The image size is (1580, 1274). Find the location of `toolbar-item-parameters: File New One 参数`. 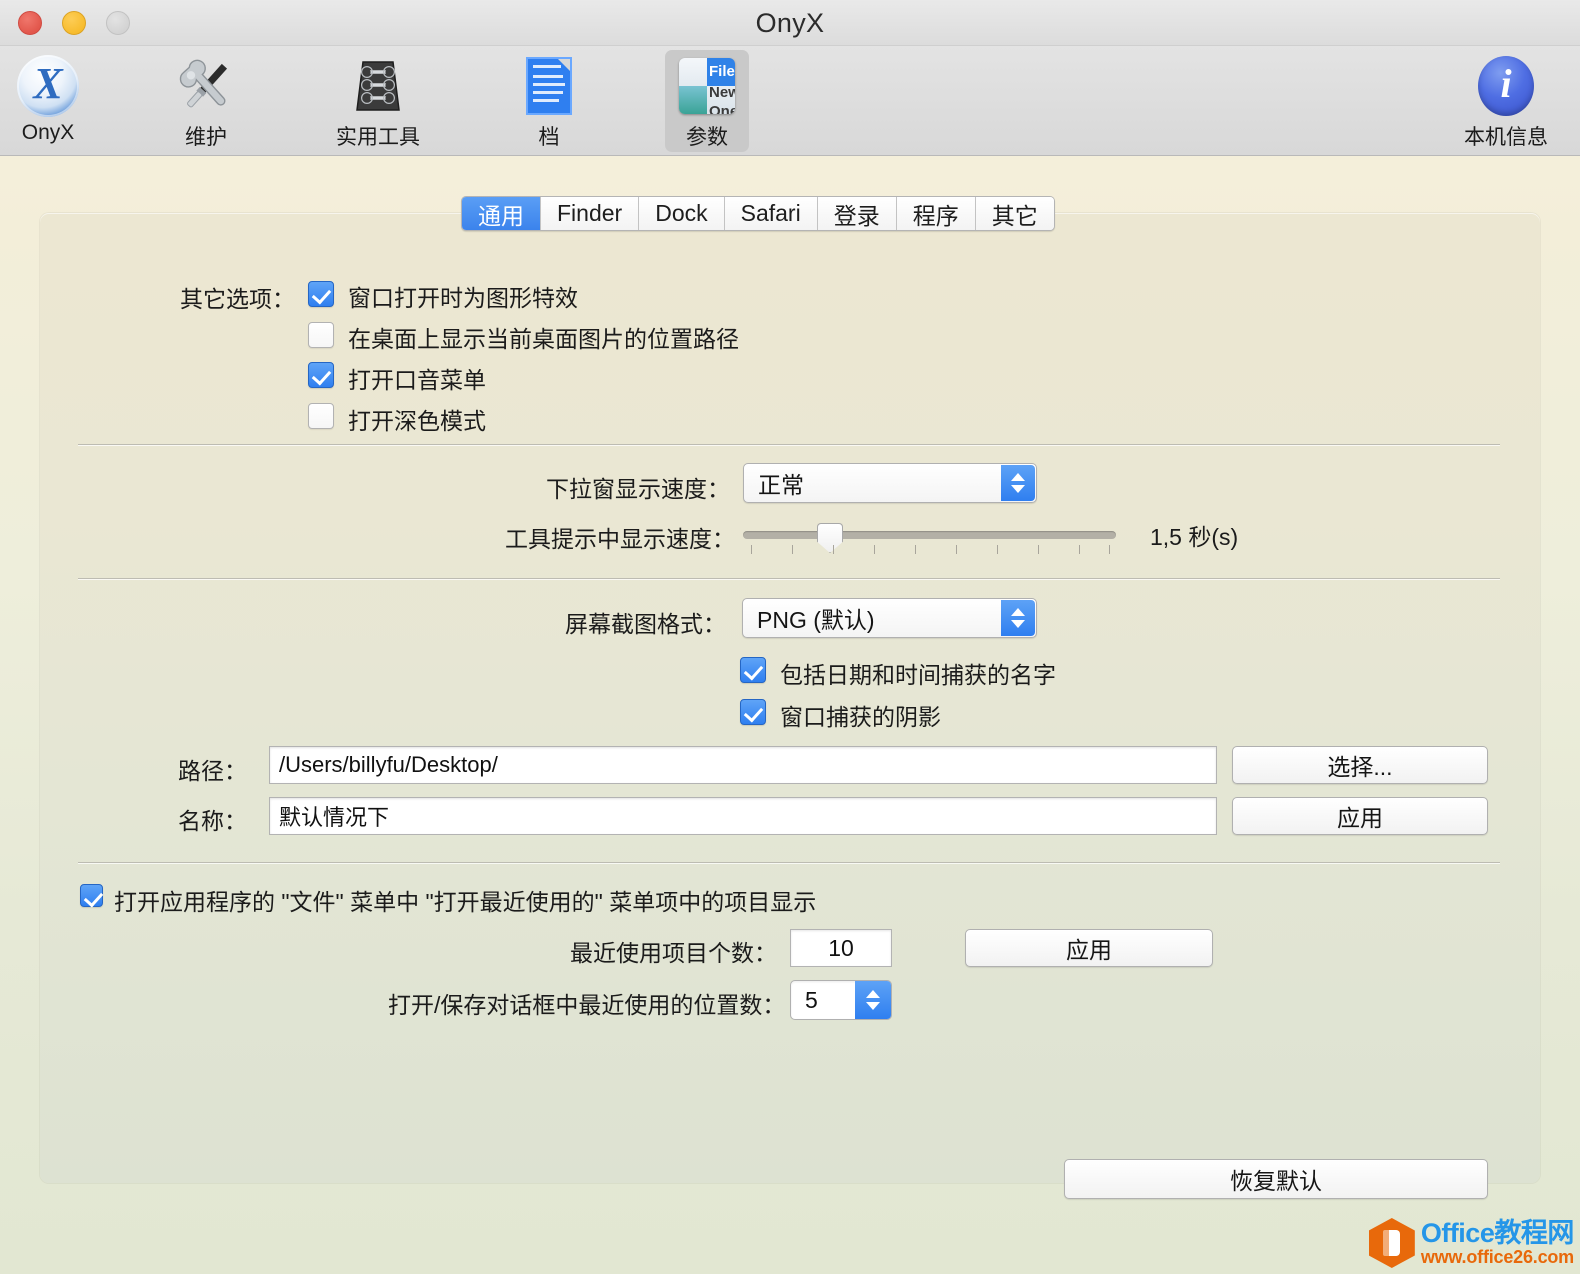

toolbar-item-parameters: File New One 参数 is located at coordinates (707, 101).